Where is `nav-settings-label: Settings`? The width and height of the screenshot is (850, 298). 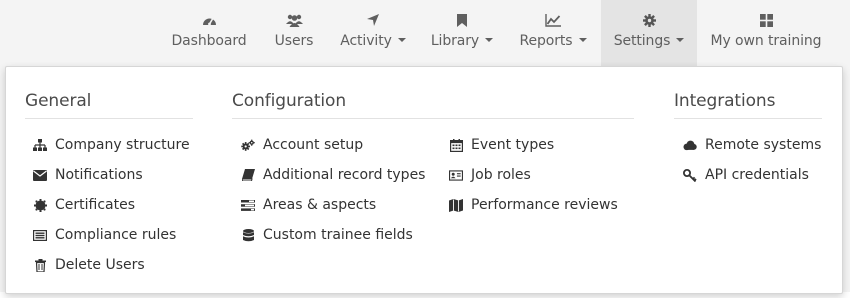
nav-settings-label: Settings is located at coordinates (642, 41).